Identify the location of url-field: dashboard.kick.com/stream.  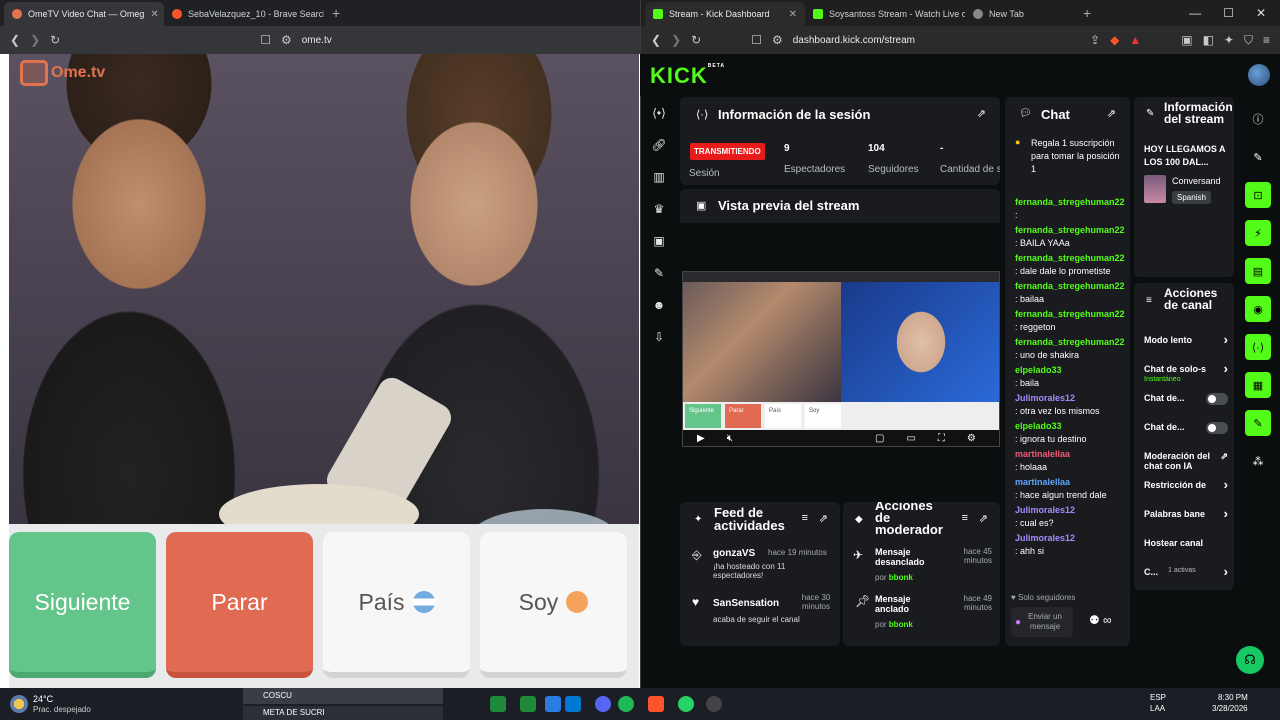
(854, 40).